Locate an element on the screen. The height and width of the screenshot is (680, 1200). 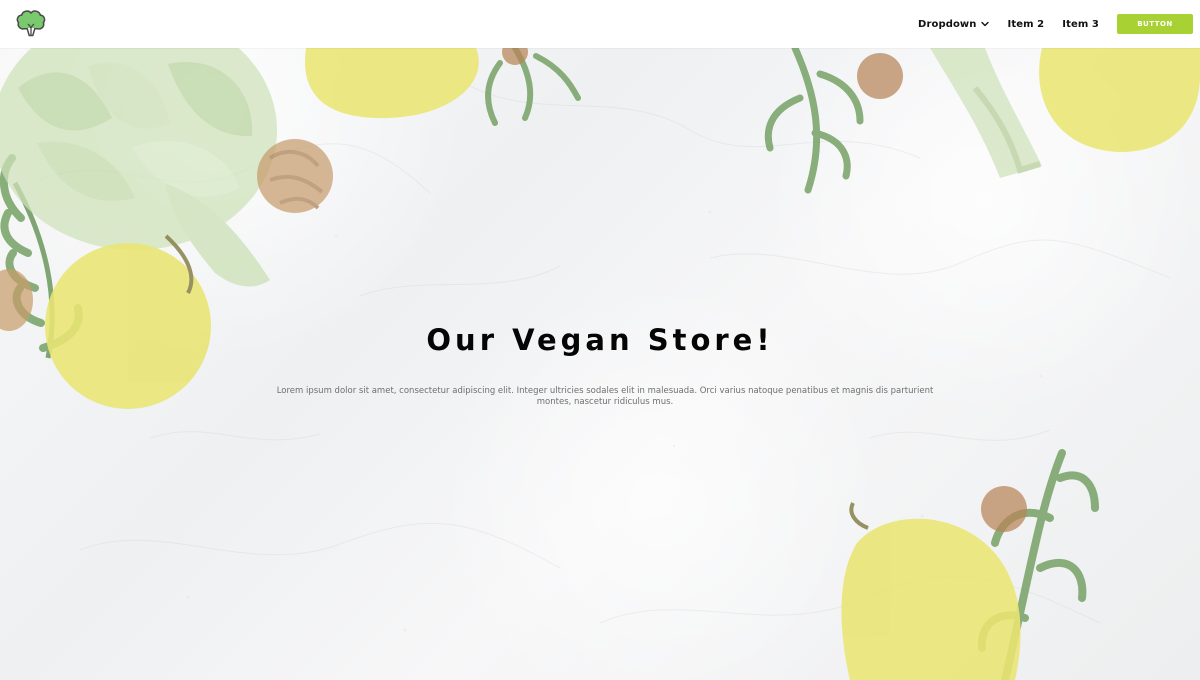
chevron-down-icon is located at coordinates (985, 24).